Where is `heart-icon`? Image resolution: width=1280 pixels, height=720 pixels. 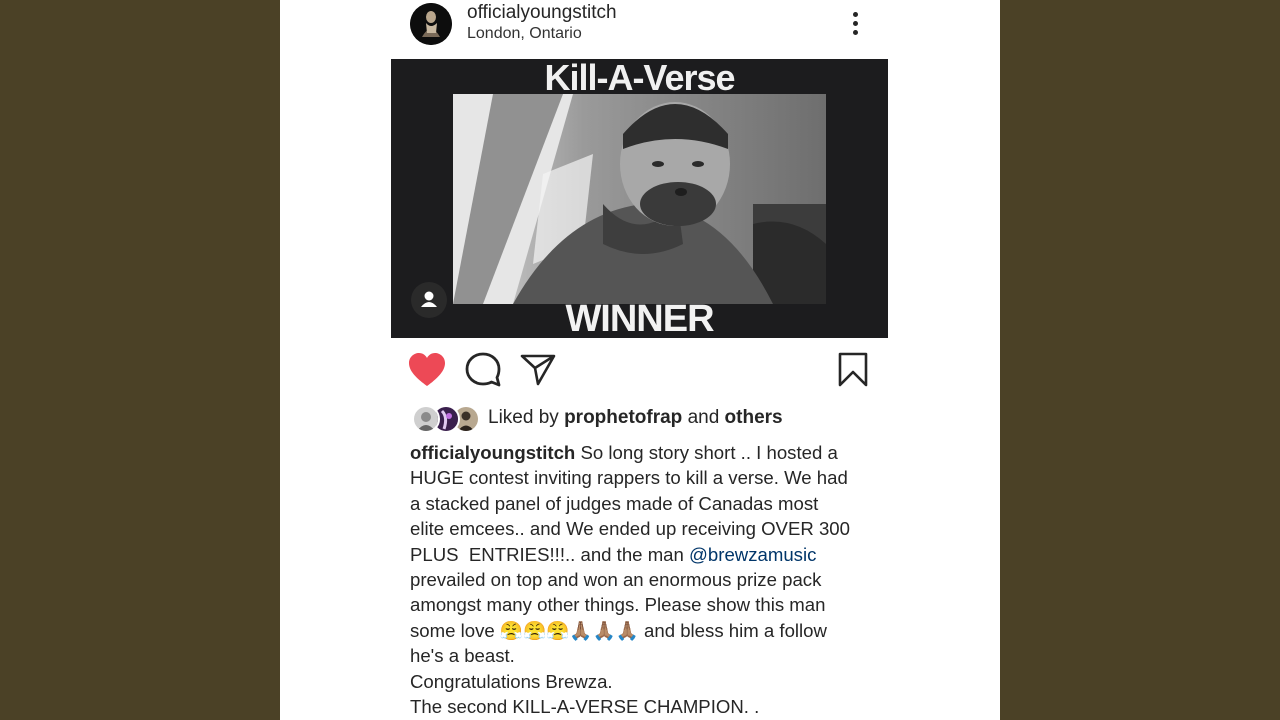
heart-icon is located at coordinates (427, 369).